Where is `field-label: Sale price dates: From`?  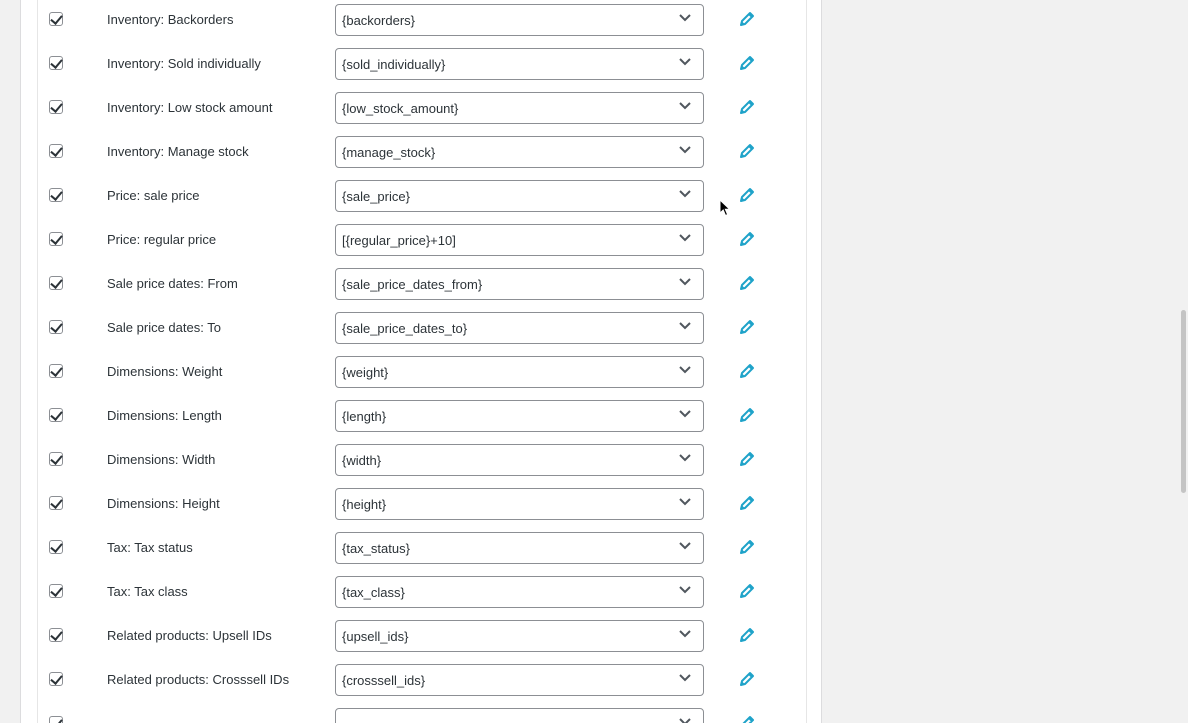
field-label: Sale price dates: From is located at coordinates (172, 283).